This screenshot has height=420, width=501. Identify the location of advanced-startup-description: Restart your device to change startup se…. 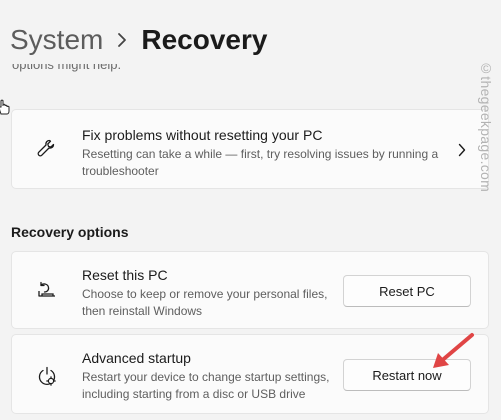
(206, 385).